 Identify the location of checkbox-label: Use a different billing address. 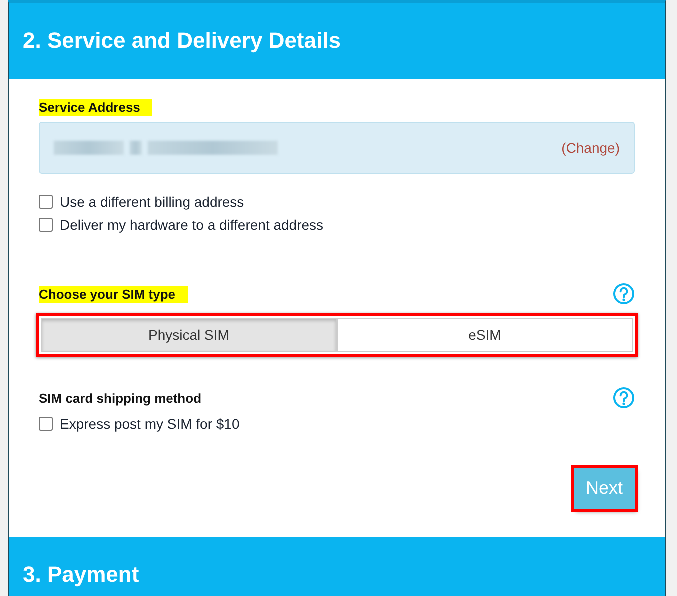
(152, 202).